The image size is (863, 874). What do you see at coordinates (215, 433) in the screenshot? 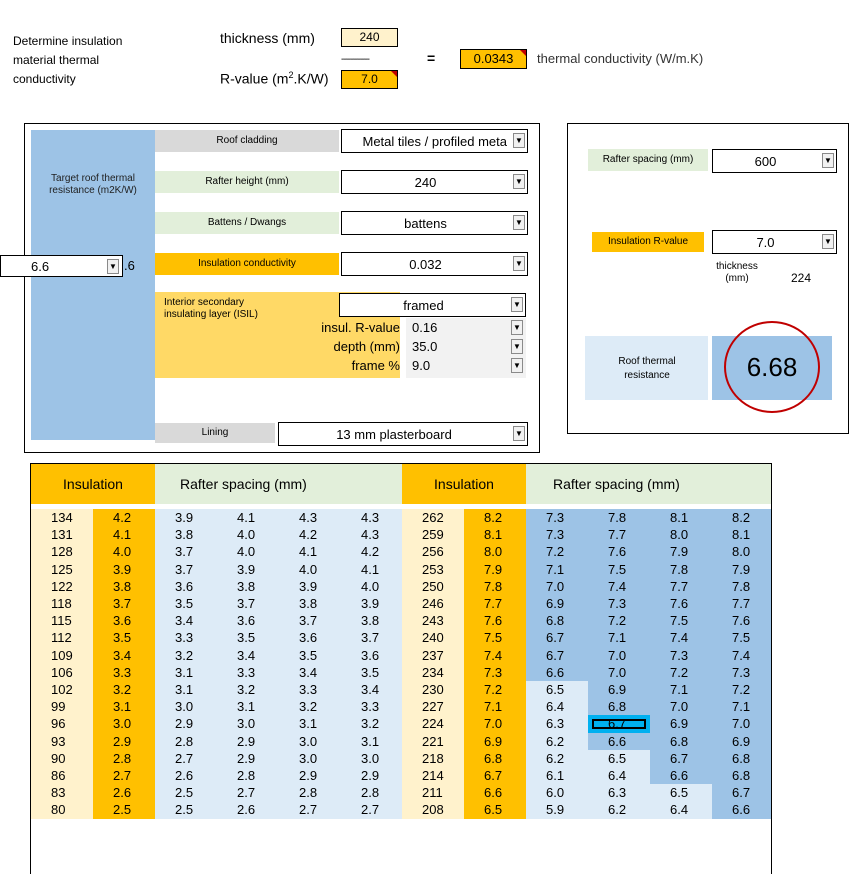
I see `lining-label: Lining` at bounding box center [215, 433].